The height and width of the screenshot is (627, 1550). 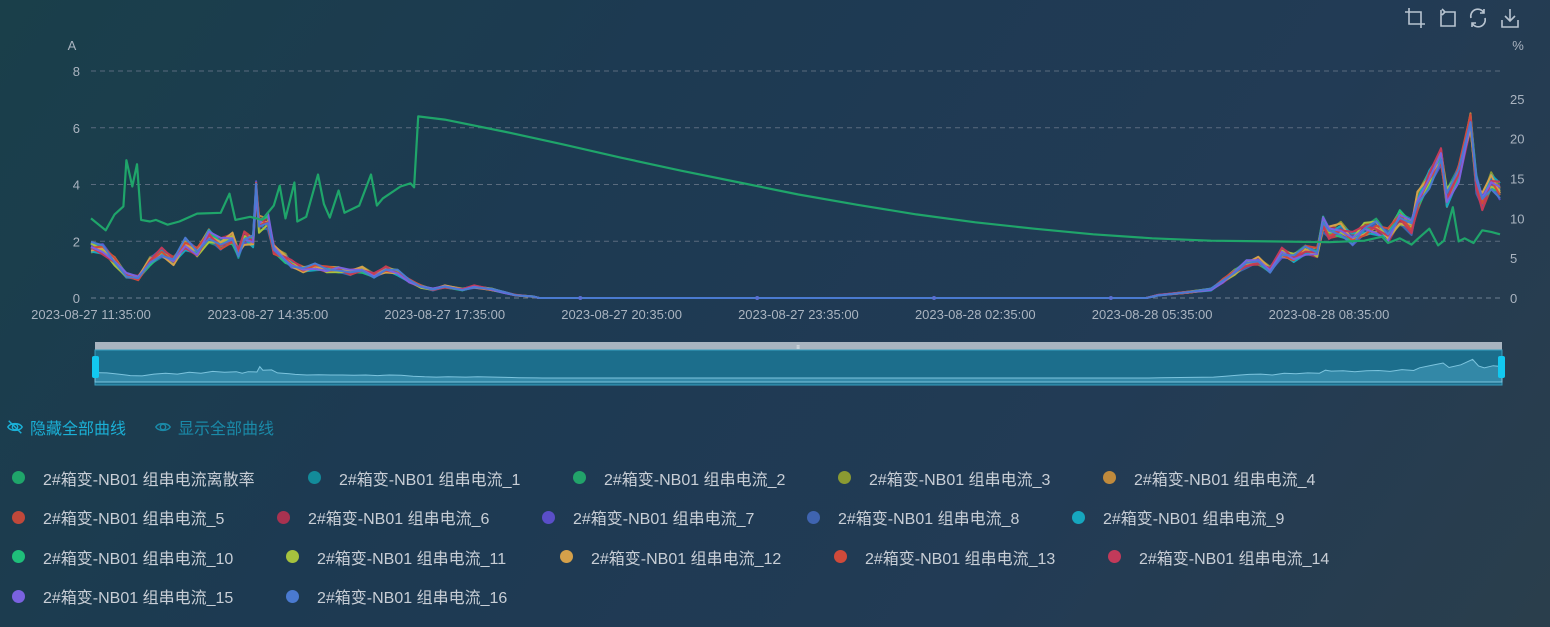 What do you see at coordinates (1518, 45) in the screenshot?
I see `right-axis-unit: %` at bounding box center [1518, 45].